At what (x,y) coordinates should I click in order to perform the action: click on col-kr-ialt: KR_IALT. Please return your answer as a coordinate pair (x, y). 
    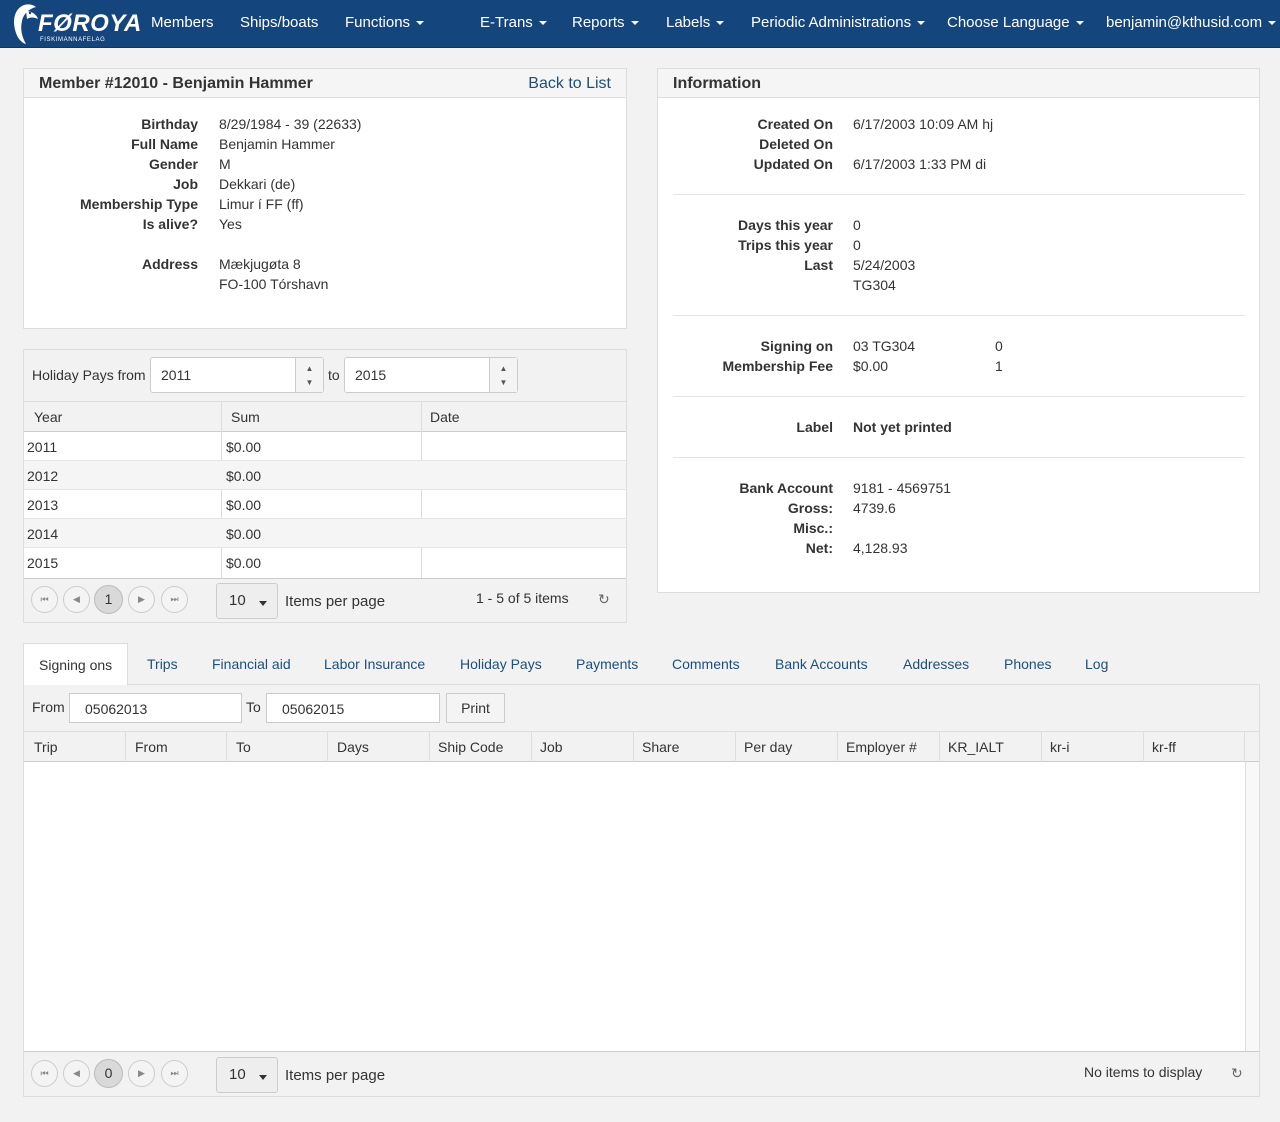
    Looking at the image, I should click on (976, 747).